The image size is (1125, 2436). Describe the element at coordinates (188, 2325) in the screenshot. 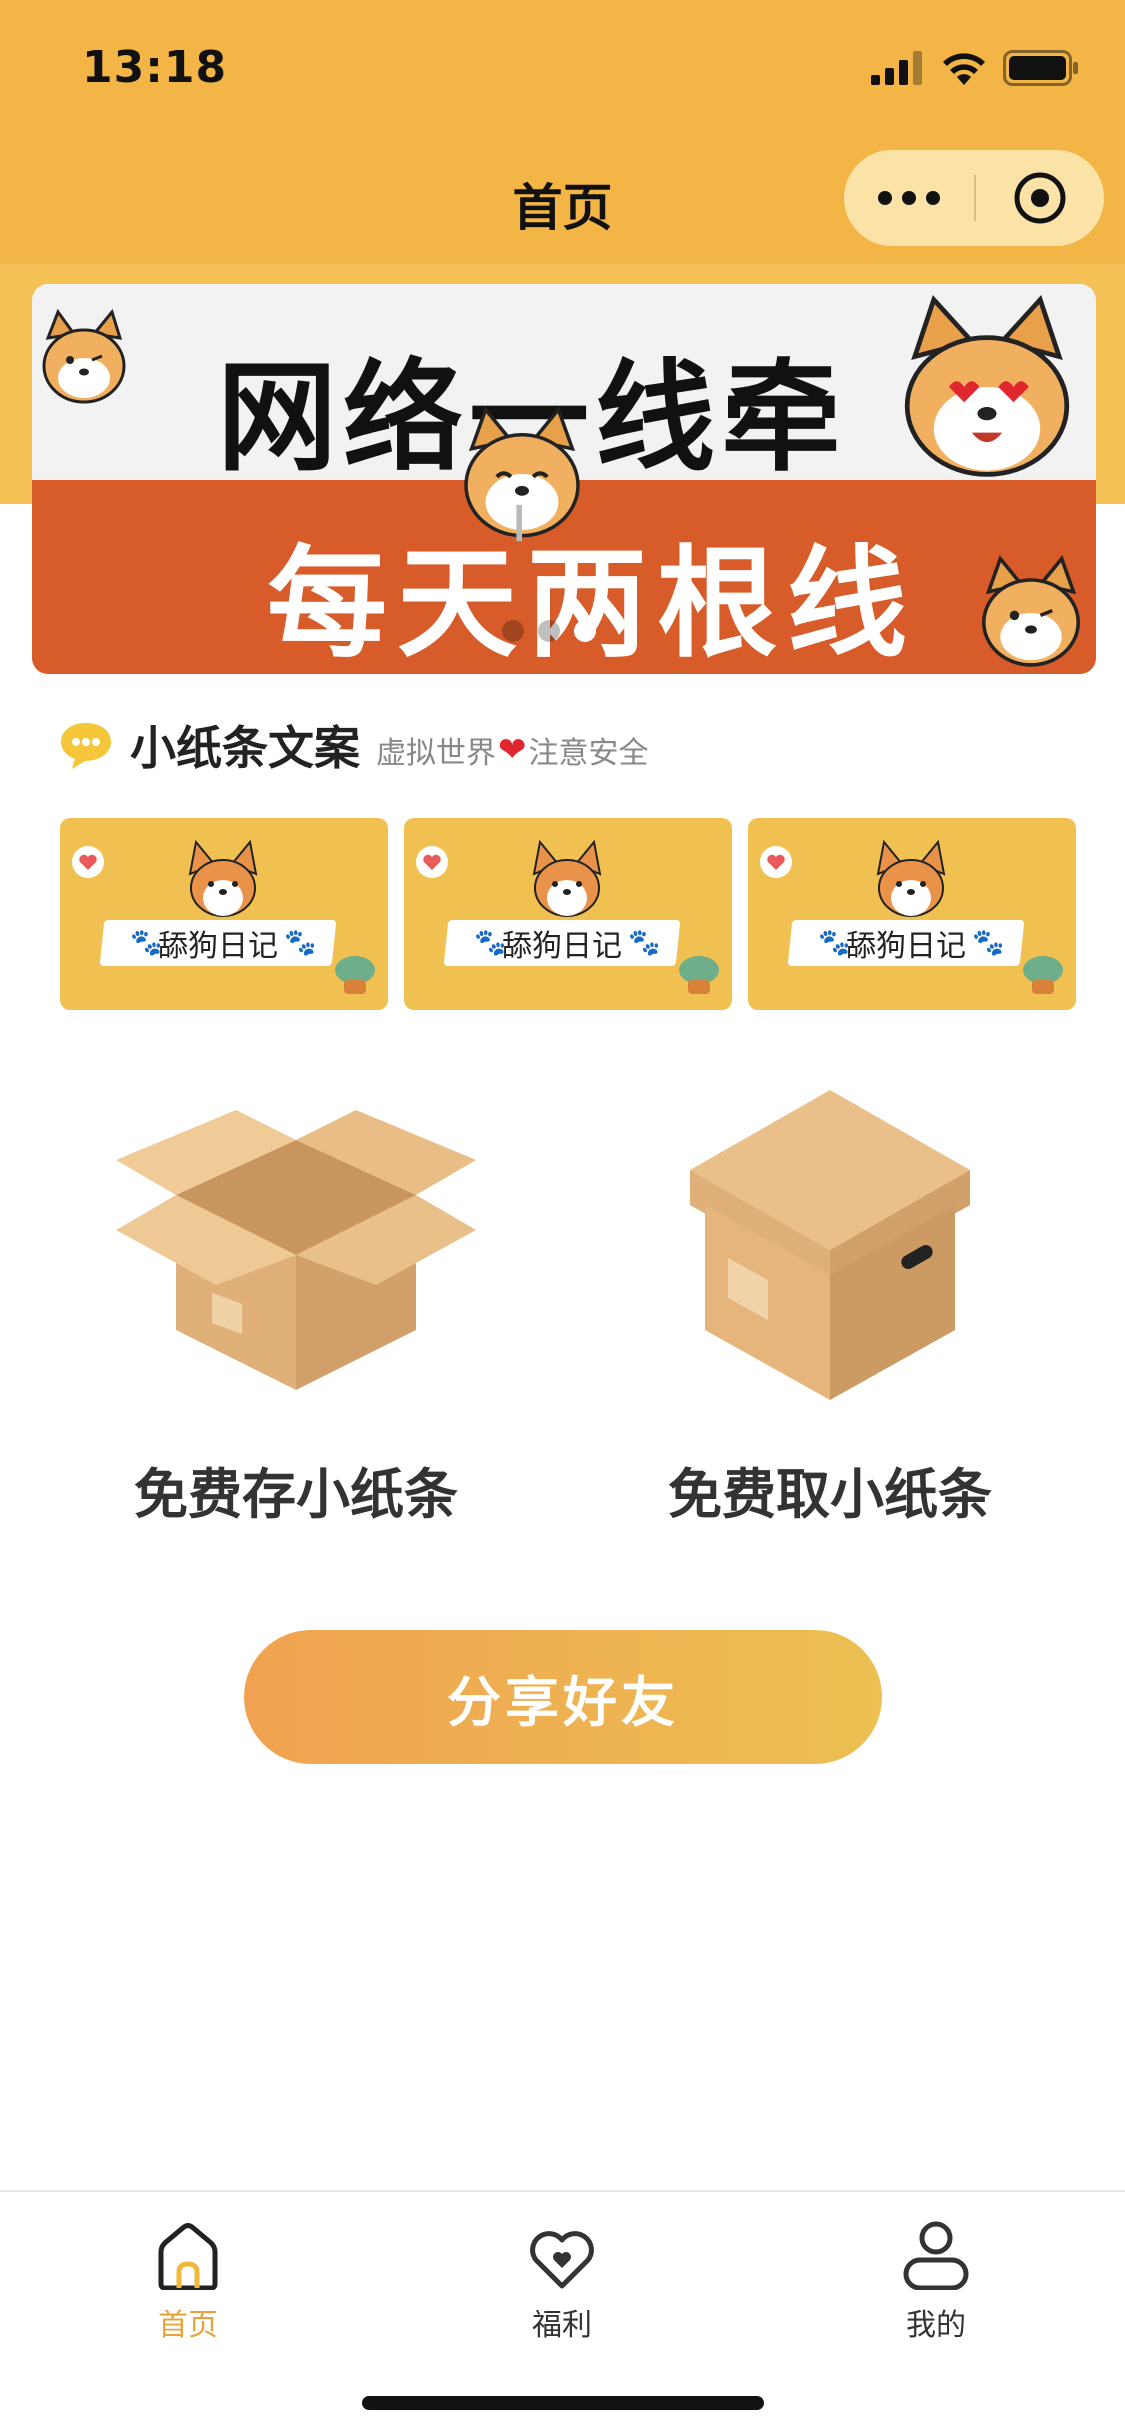

I see `tab-label: 首页` at that location.